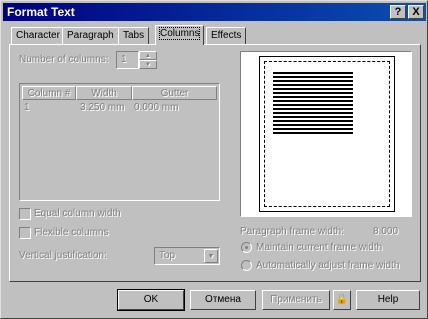 The image size is (428, 319). Describe the element at coordinates (167, 255) in the screenshot. I see `vertical-justification-value: Top` at that location.